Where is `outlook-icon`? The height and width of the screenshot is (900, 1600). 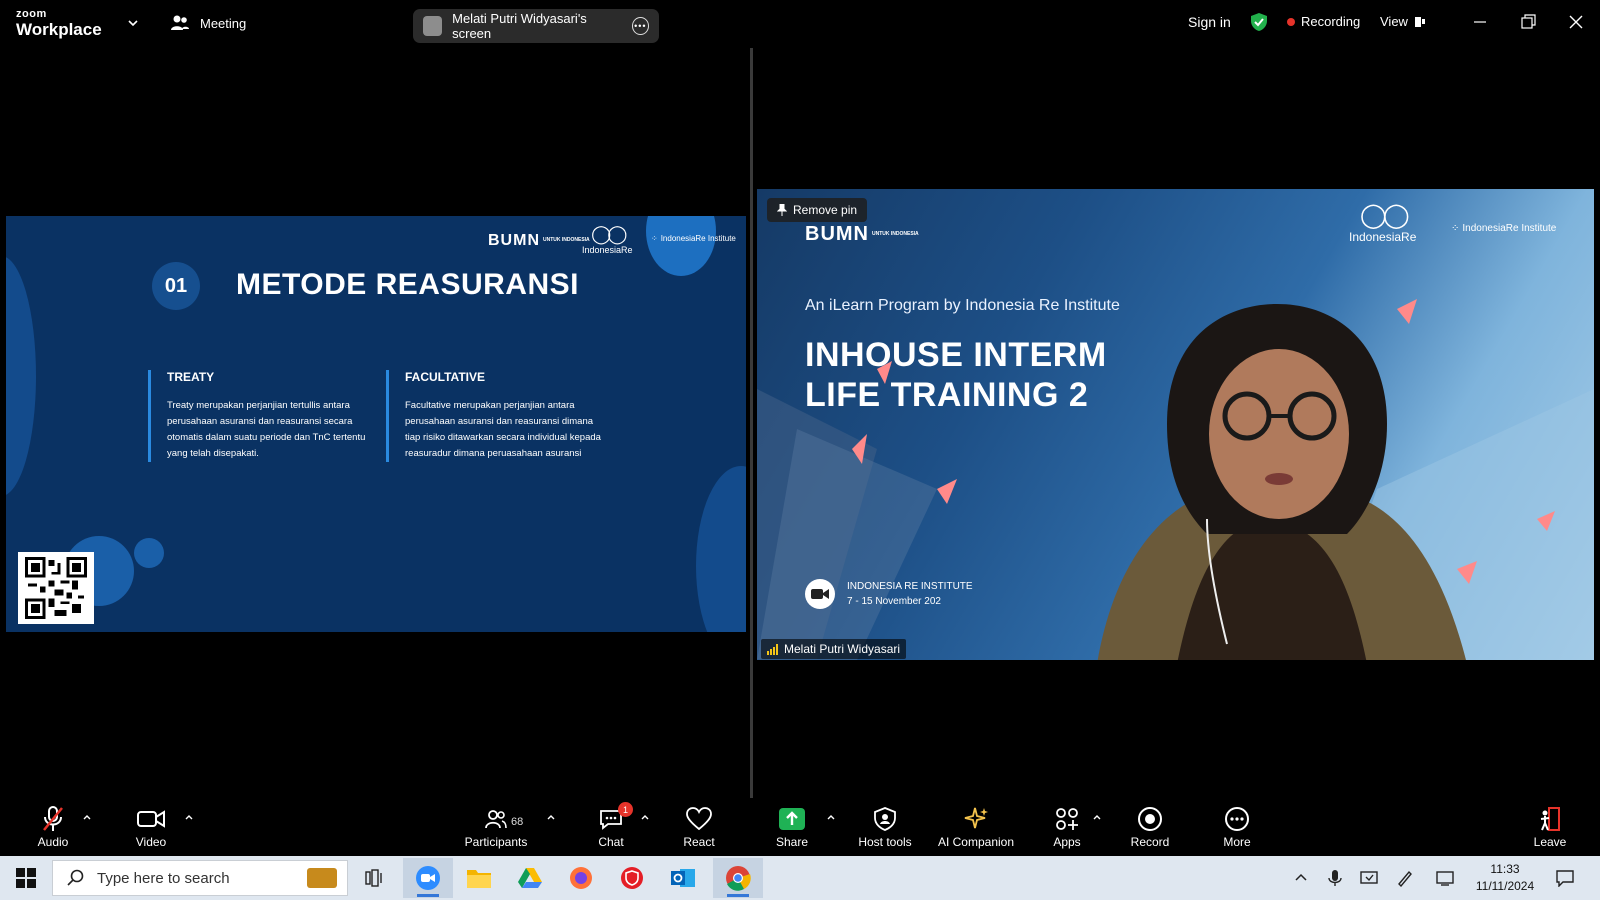 outlook-icon is located at coordinates (683, 878).